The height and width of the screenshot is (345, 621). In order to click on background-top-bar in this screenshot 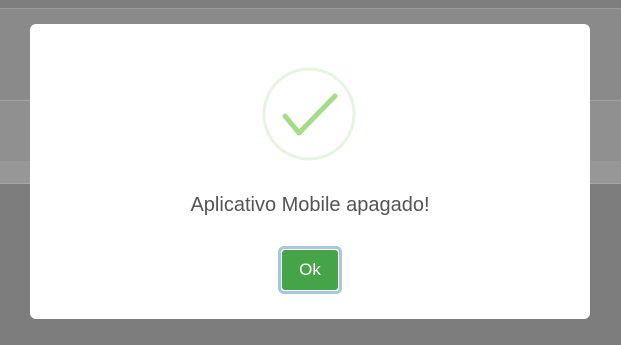, I will do `click(310, 4)`.